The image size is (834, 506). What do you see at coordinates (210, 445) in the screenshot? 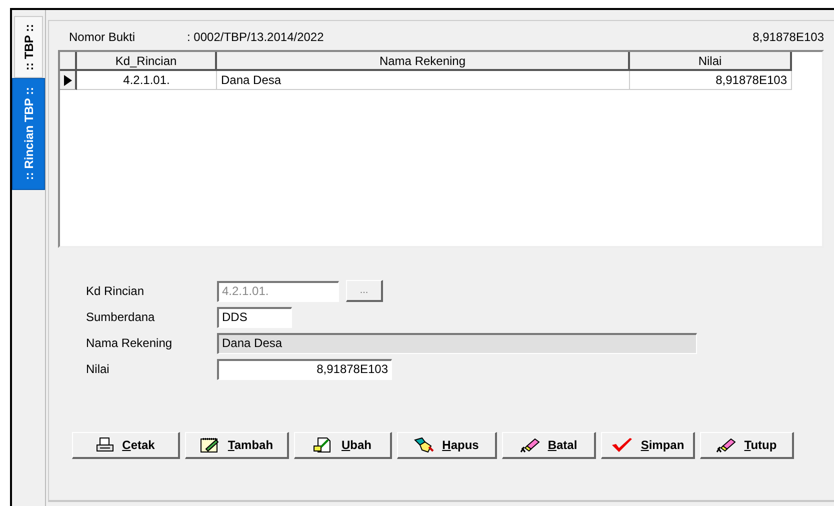
I see `notepad-icon` at bounding box center [210, 445].